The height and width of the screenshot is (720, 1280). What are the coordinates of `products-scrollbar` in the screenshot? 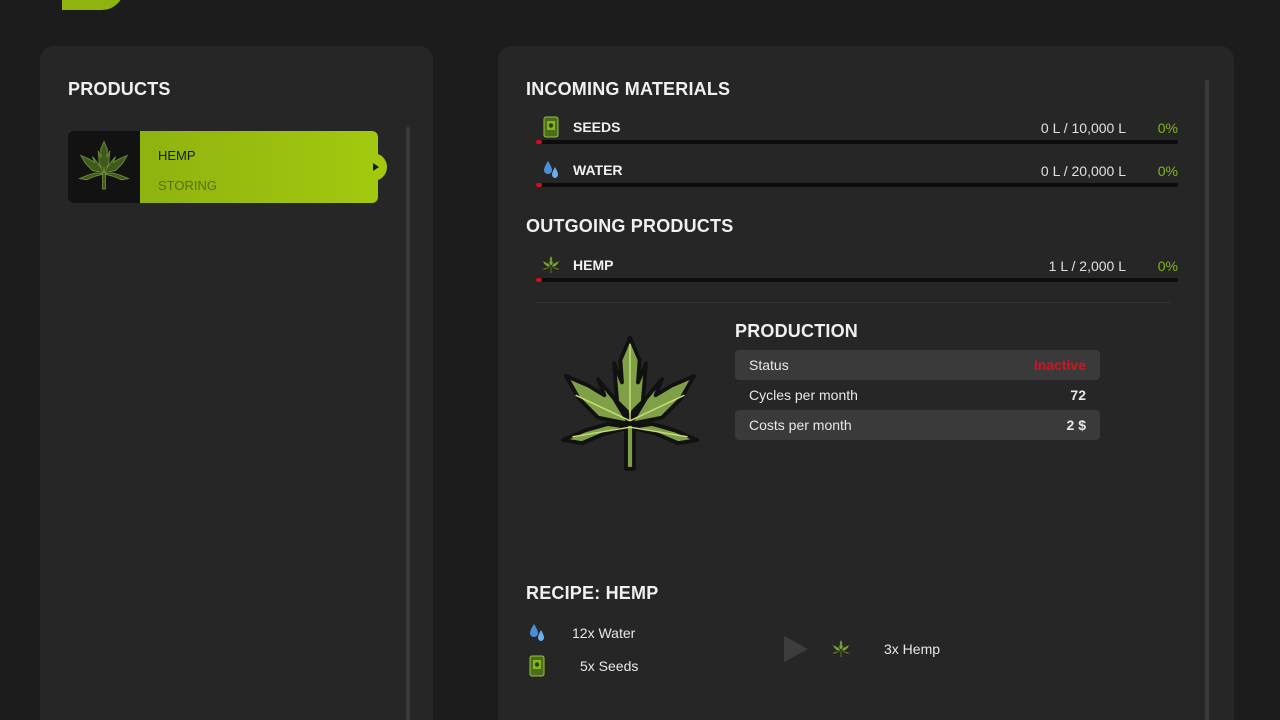 It's located at (408, 423).